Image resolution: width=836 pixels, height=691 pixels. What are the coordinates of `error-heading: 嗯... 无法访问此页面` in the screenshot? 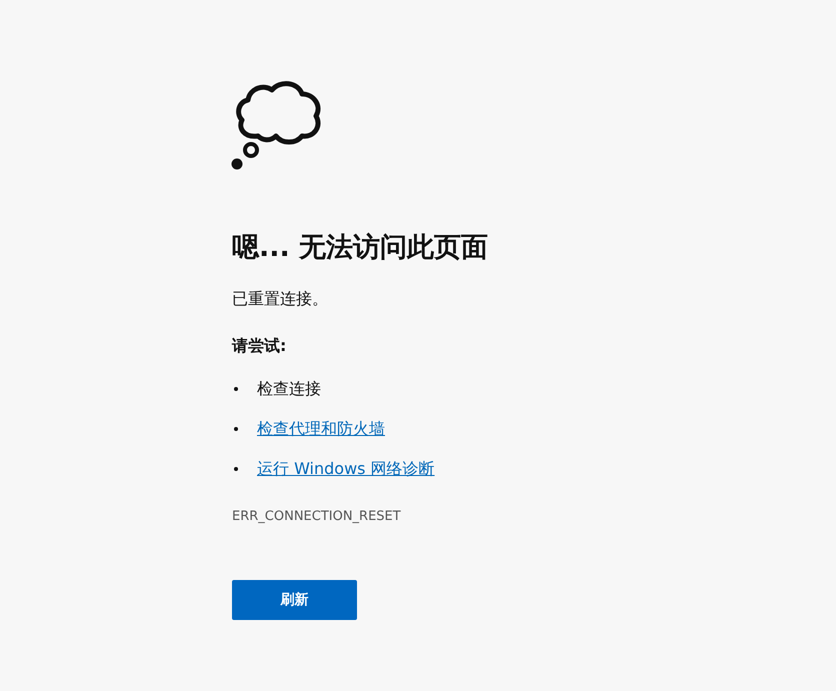 It's located at (361, 248).